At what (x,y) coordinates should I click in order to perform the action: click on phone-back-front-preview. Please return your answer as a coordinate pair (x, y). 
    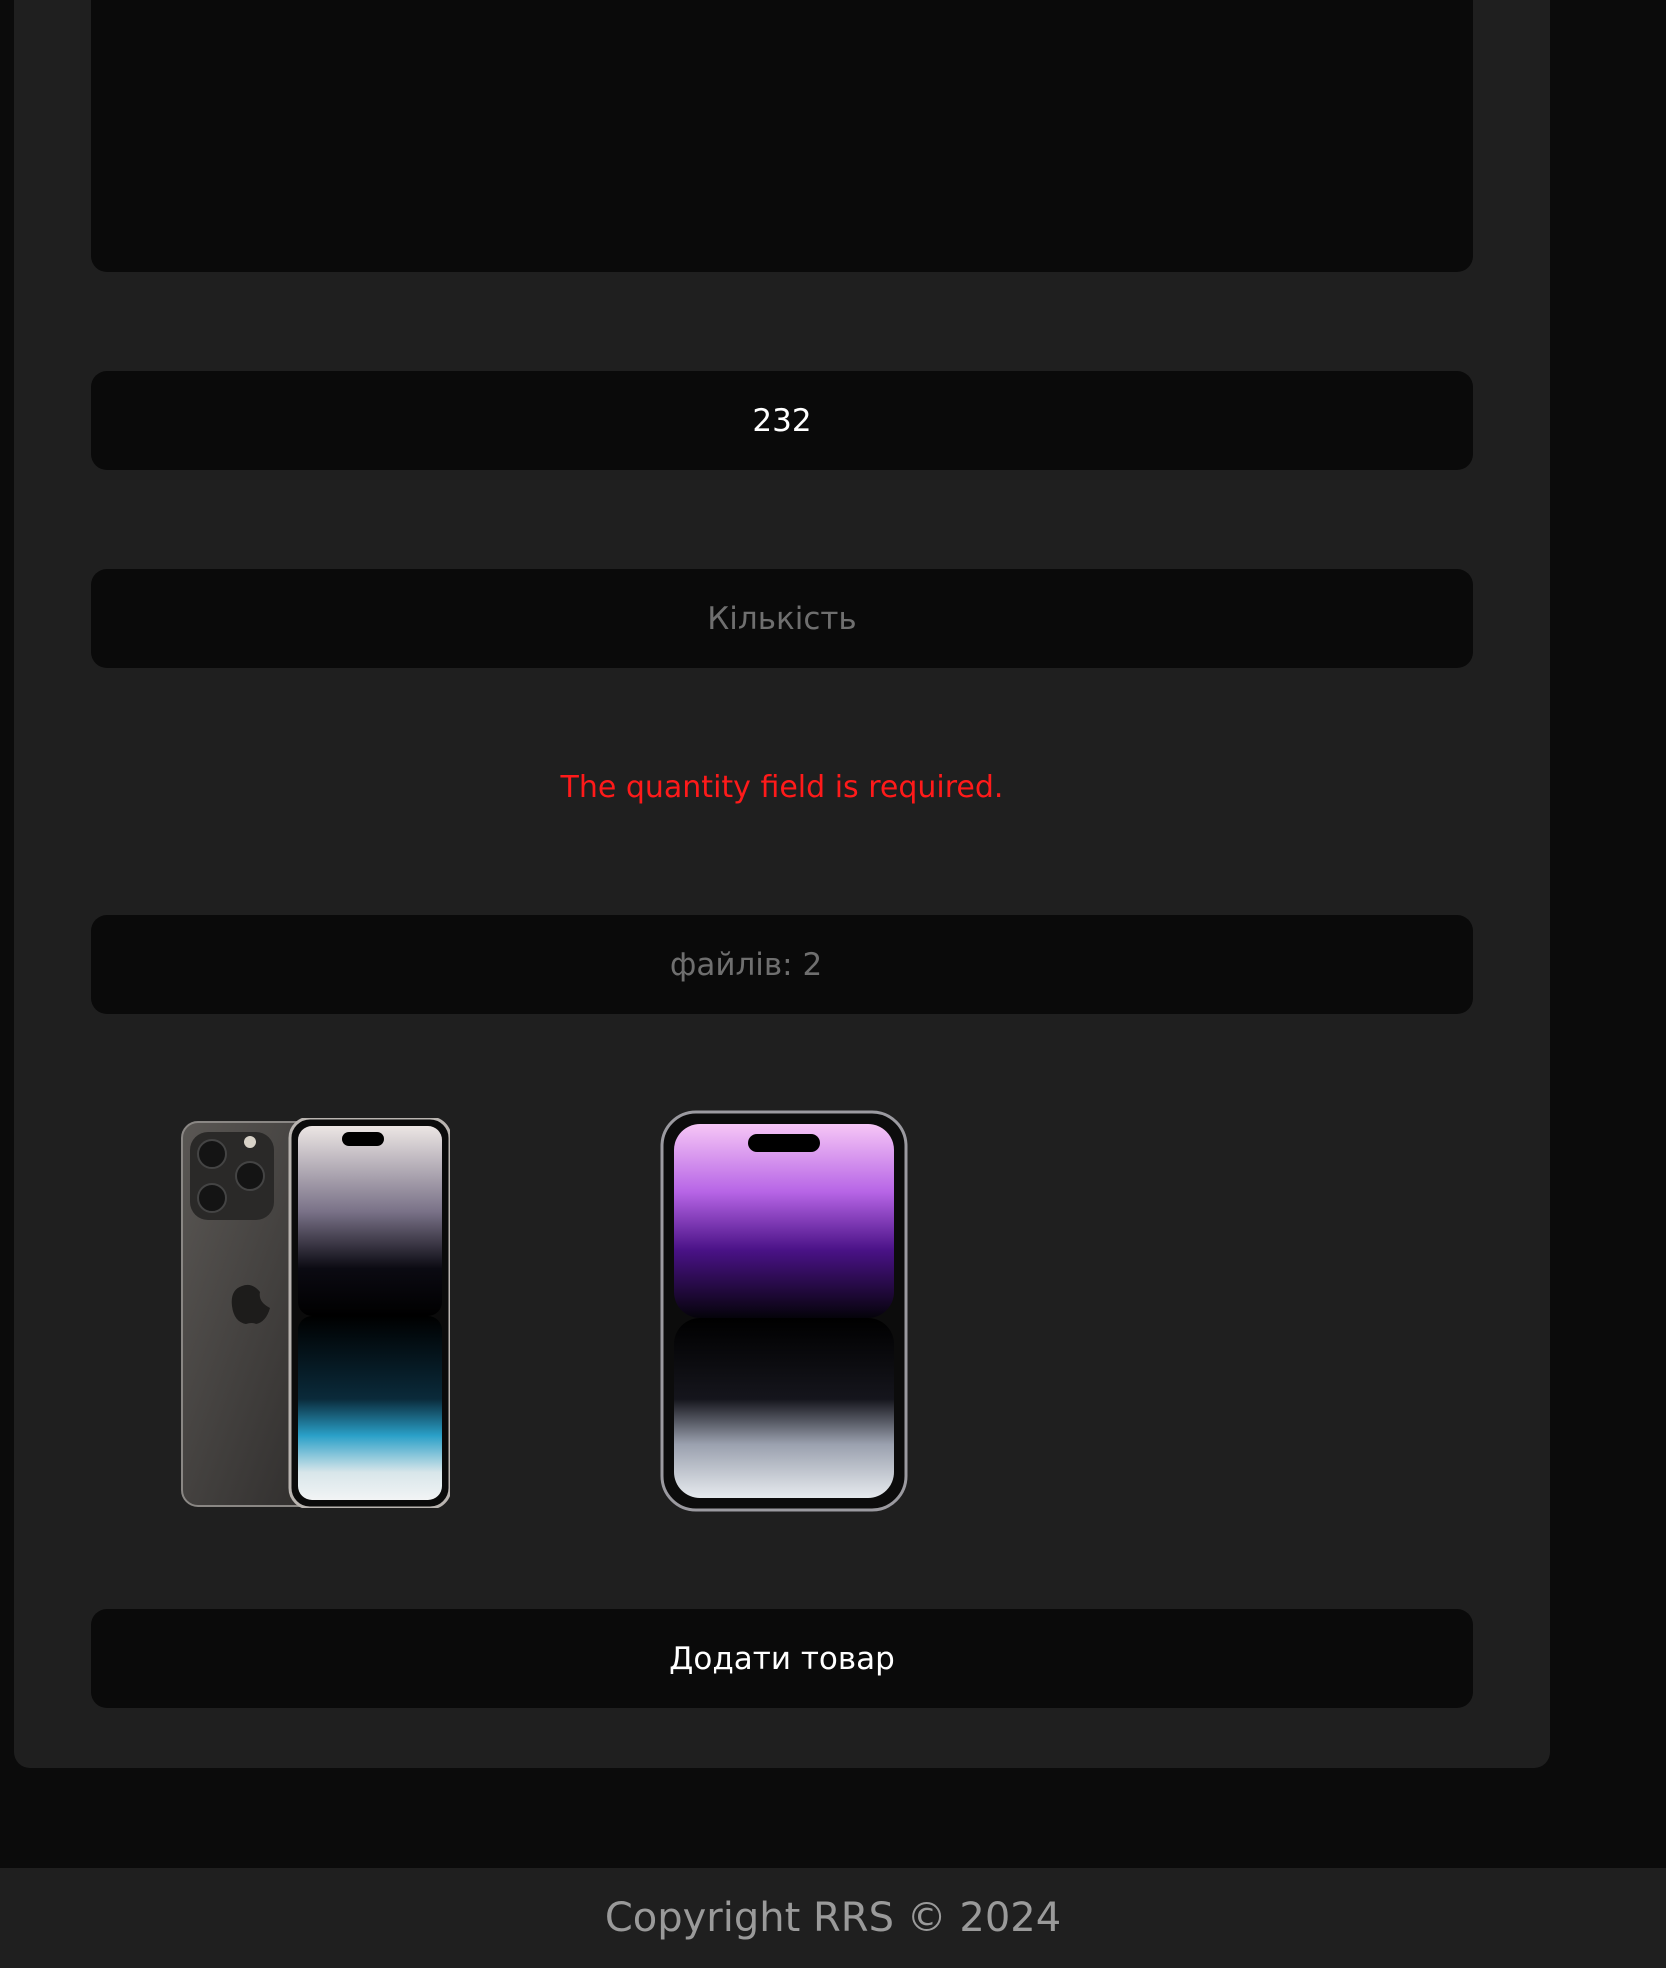
    Looking at the image, I should click on (315, 1313).